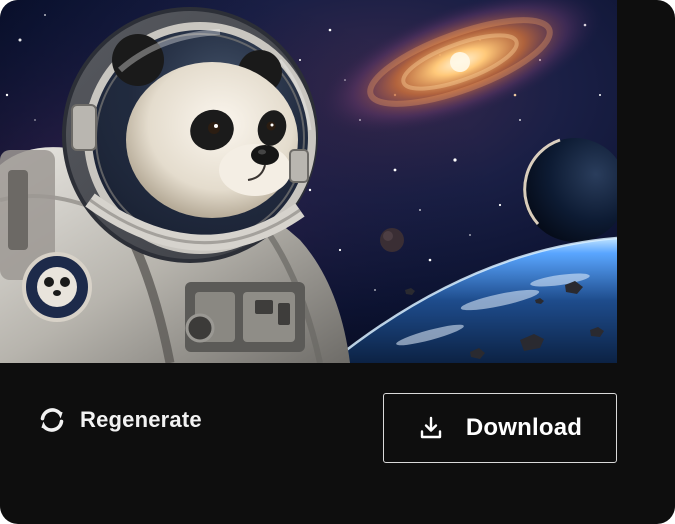  Describe the element at coordinates (524, 427) in the screenshot. I see `download-label: Download` at that location.